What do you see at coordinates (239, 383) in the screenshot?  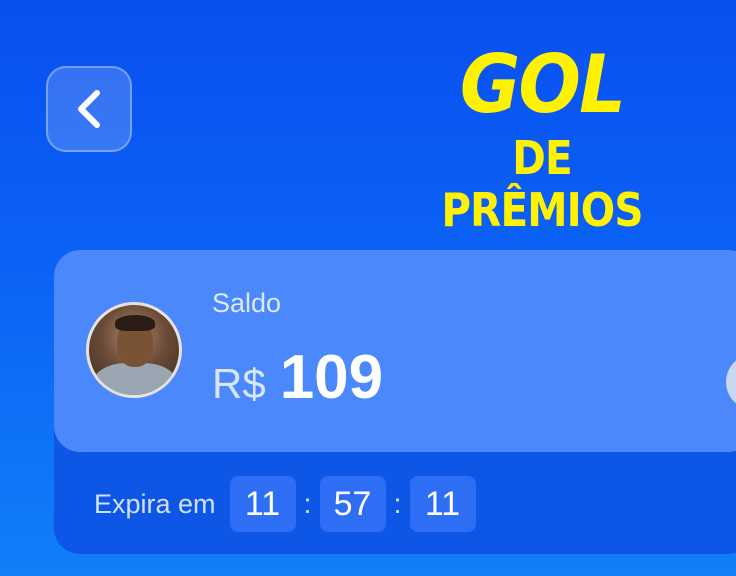 I see `currency-symbol: R$` at bounding box center [239, 383].